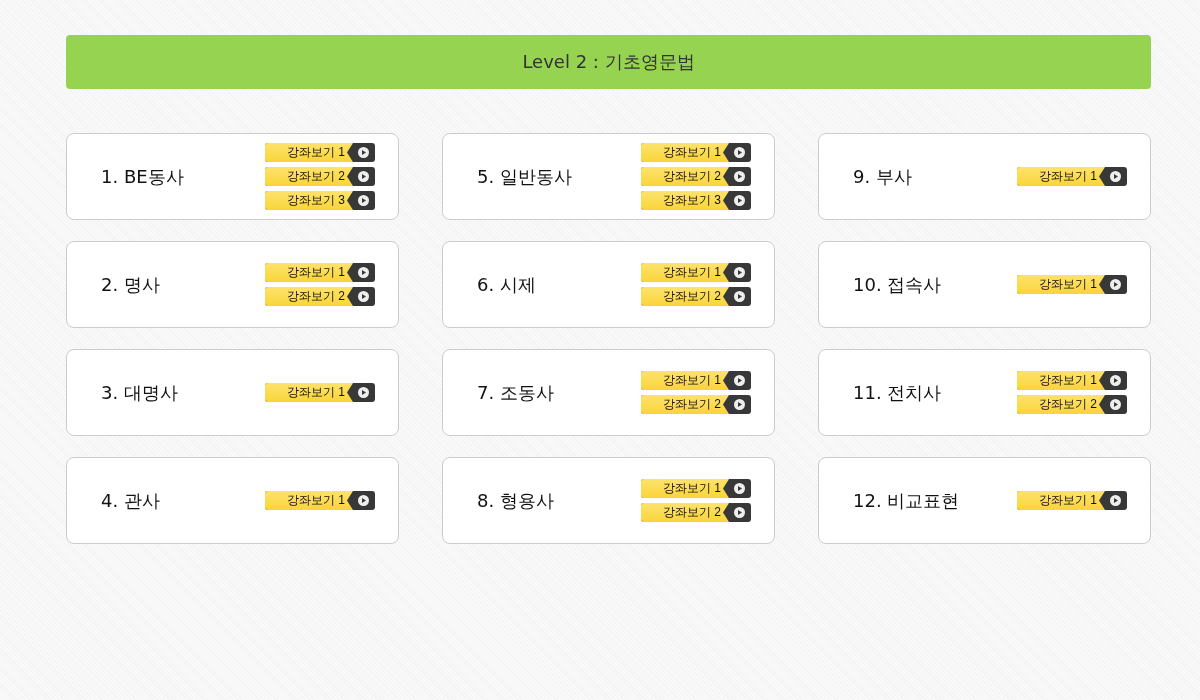 Image resolution: width=1200 pixels, height=700 pixels. Describe the element at coordinates (608, 62) in the screenshot. I see `header-title: Level 2 : 기초영문법` at that location.